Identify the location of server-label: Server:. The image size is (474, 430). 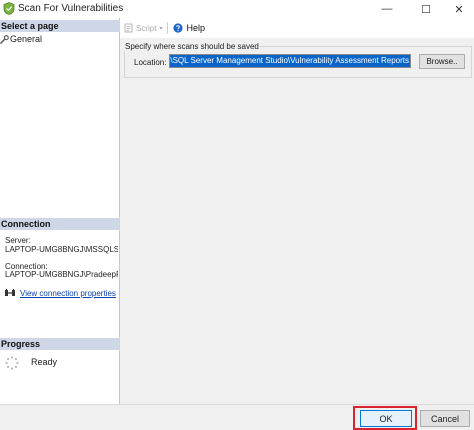
(18, 240).